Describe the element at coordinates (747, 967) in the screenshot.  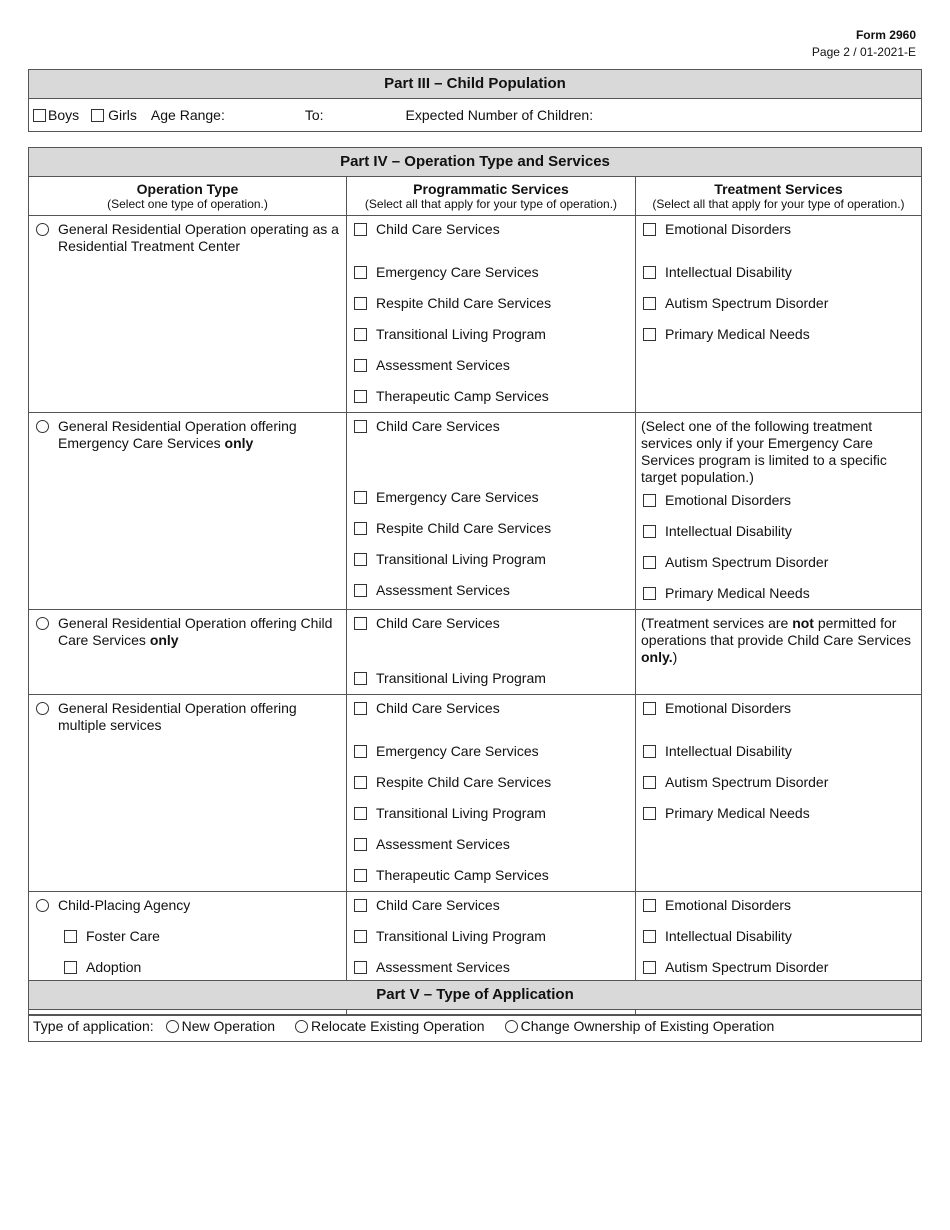
I see `treatment-service-label: Autism Spectrum Disorder` at that location.